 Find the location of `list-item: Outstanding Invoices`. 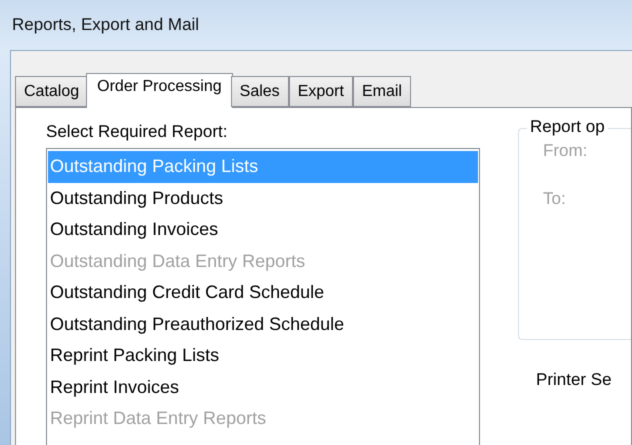

list-item: Outstanding Invoices is located at coordinates (263, 230).